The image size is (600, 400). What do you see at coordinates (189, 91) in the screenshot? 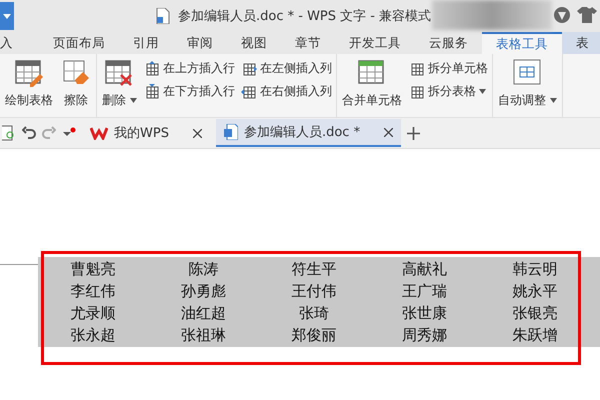
I see `insert-row-below-button: 在下方插入行` at bounding box center [189, 91].